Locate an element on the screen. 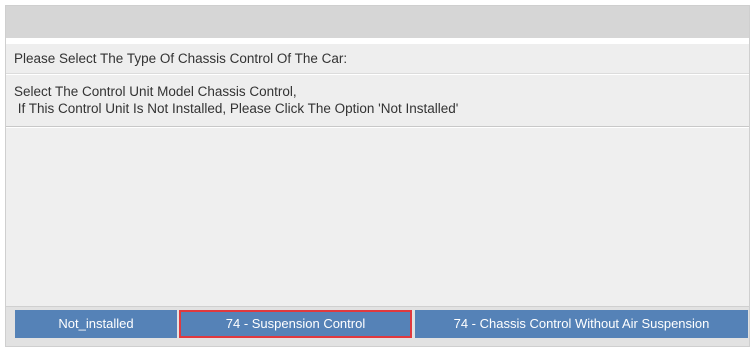  title-bar is located at coordinates (377, 22).